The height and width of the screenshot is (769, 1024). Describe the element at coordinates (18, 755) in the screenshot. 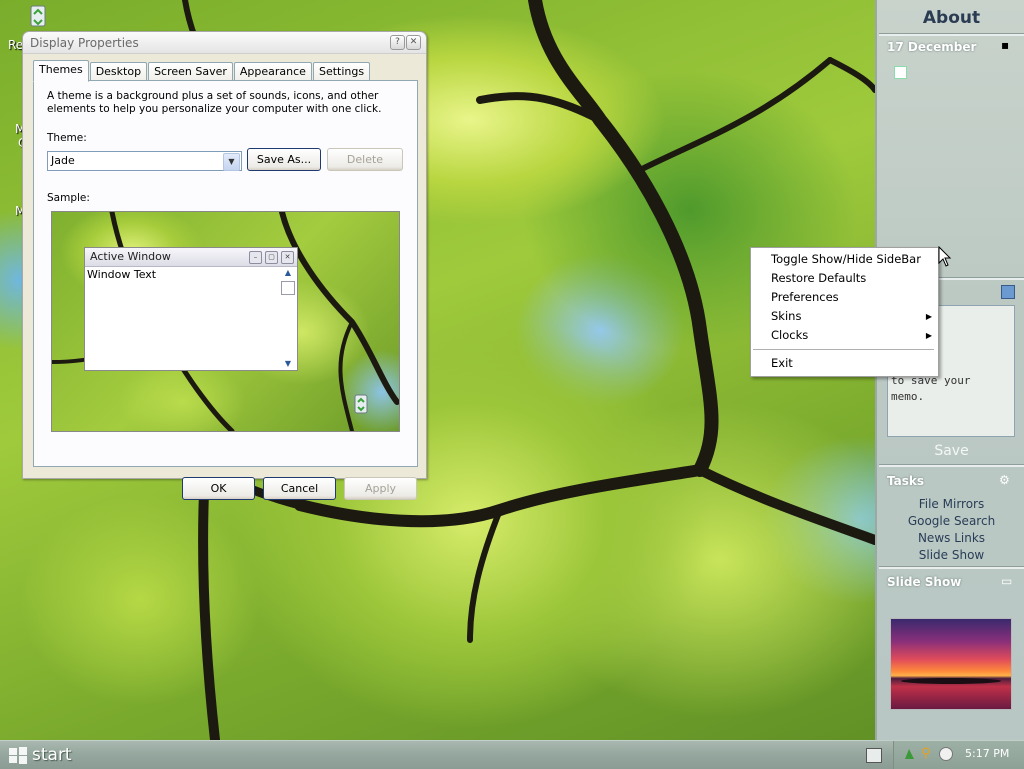

I see `windows-logo-icon` at that location.